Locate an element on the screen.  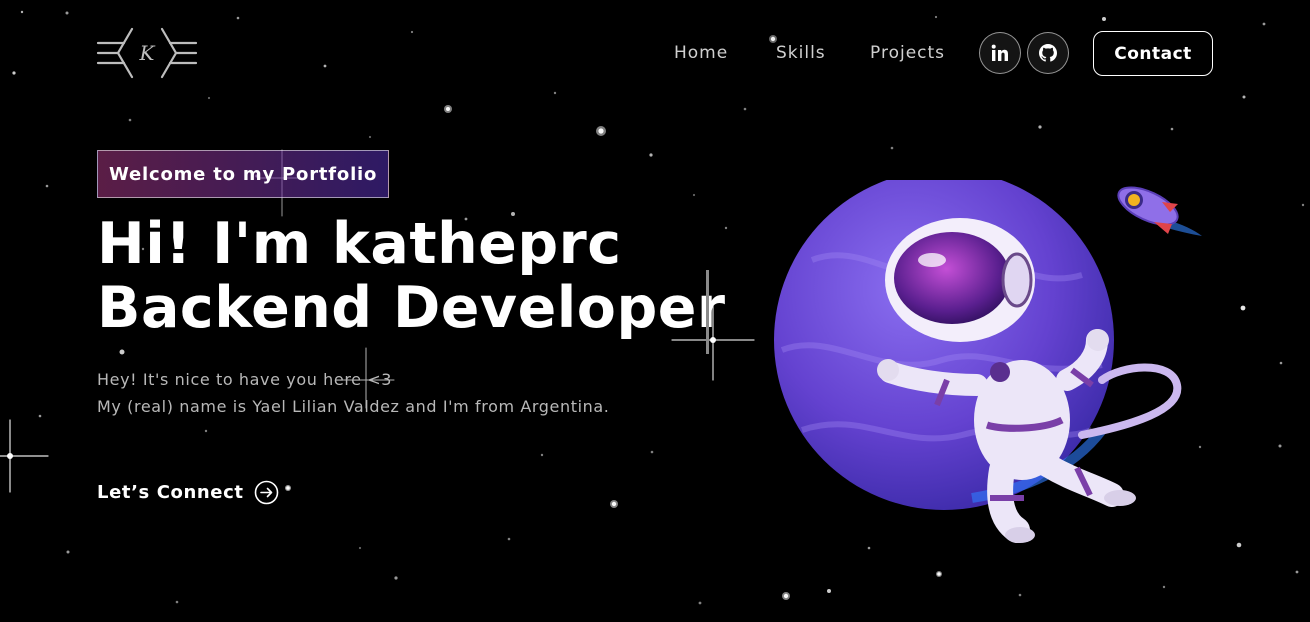
typing-caret is located at coordinates (707, 312).